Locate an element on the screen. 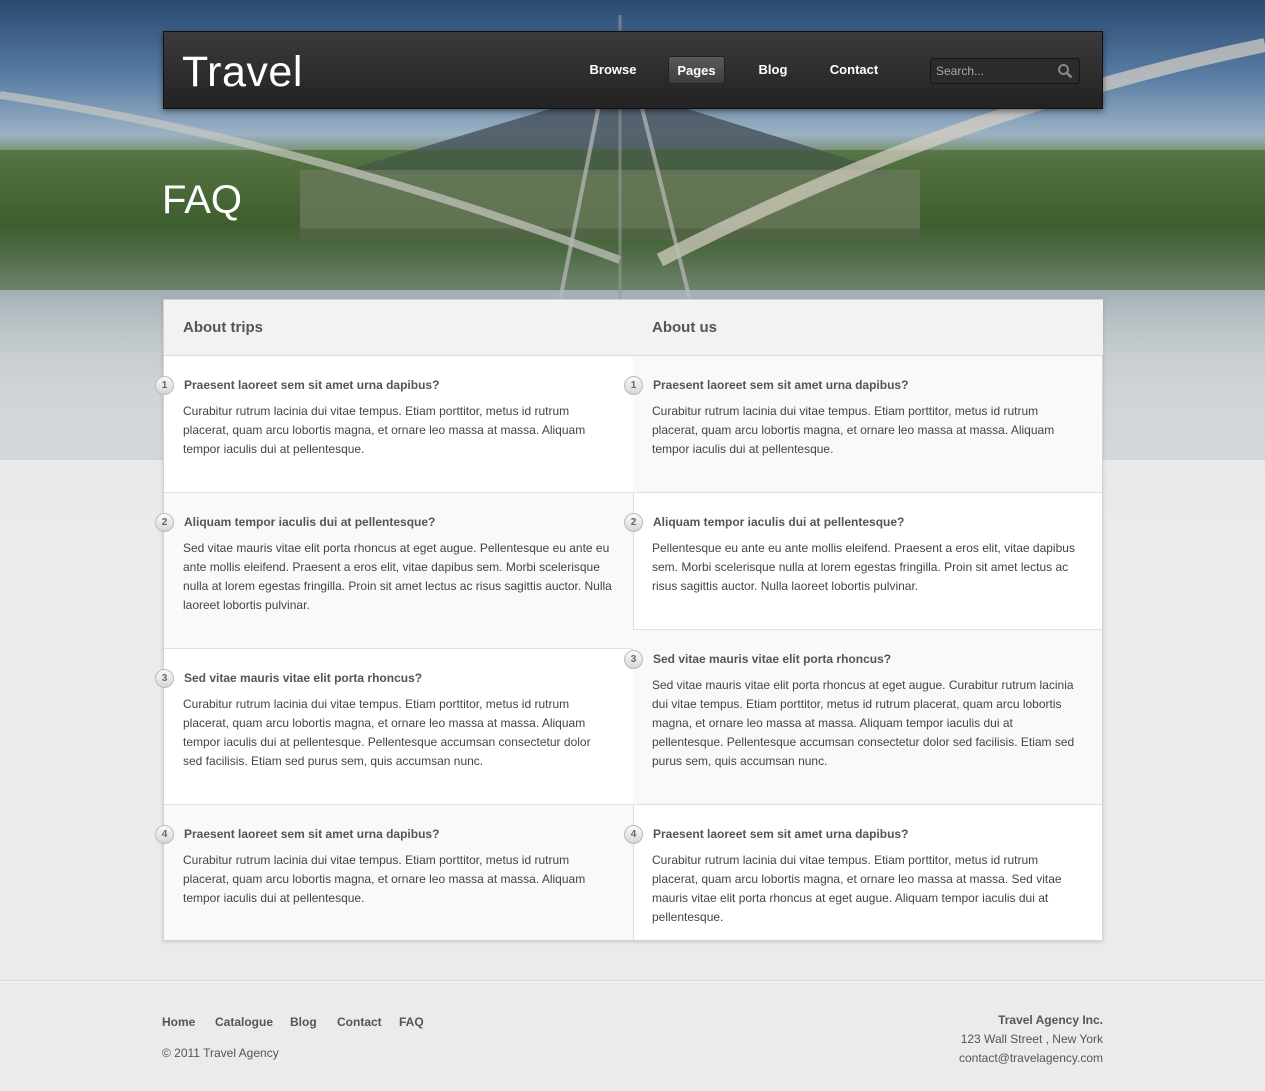 This screenshot has width=1265, height=1091. nav-pages: Pages is located at coordinates (696, 70).